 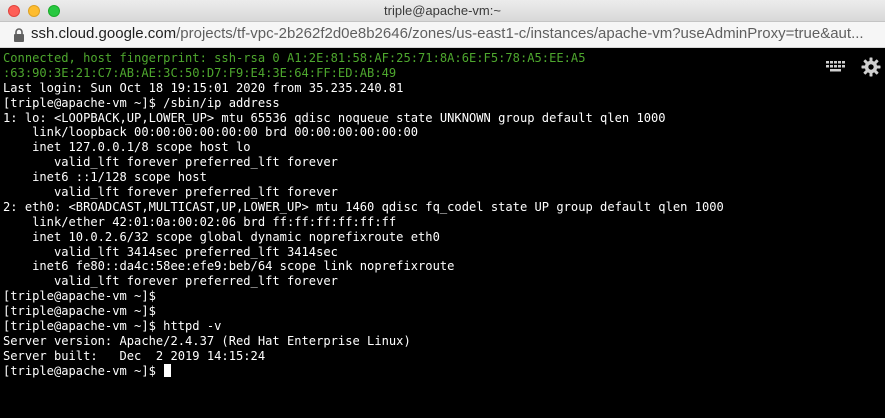 What do you see at coordinates (134, 355) in the screenshot?
I see `terminal-line: Server built: Dec 2 2019 14:15:24` at bounding box center [134, 355].